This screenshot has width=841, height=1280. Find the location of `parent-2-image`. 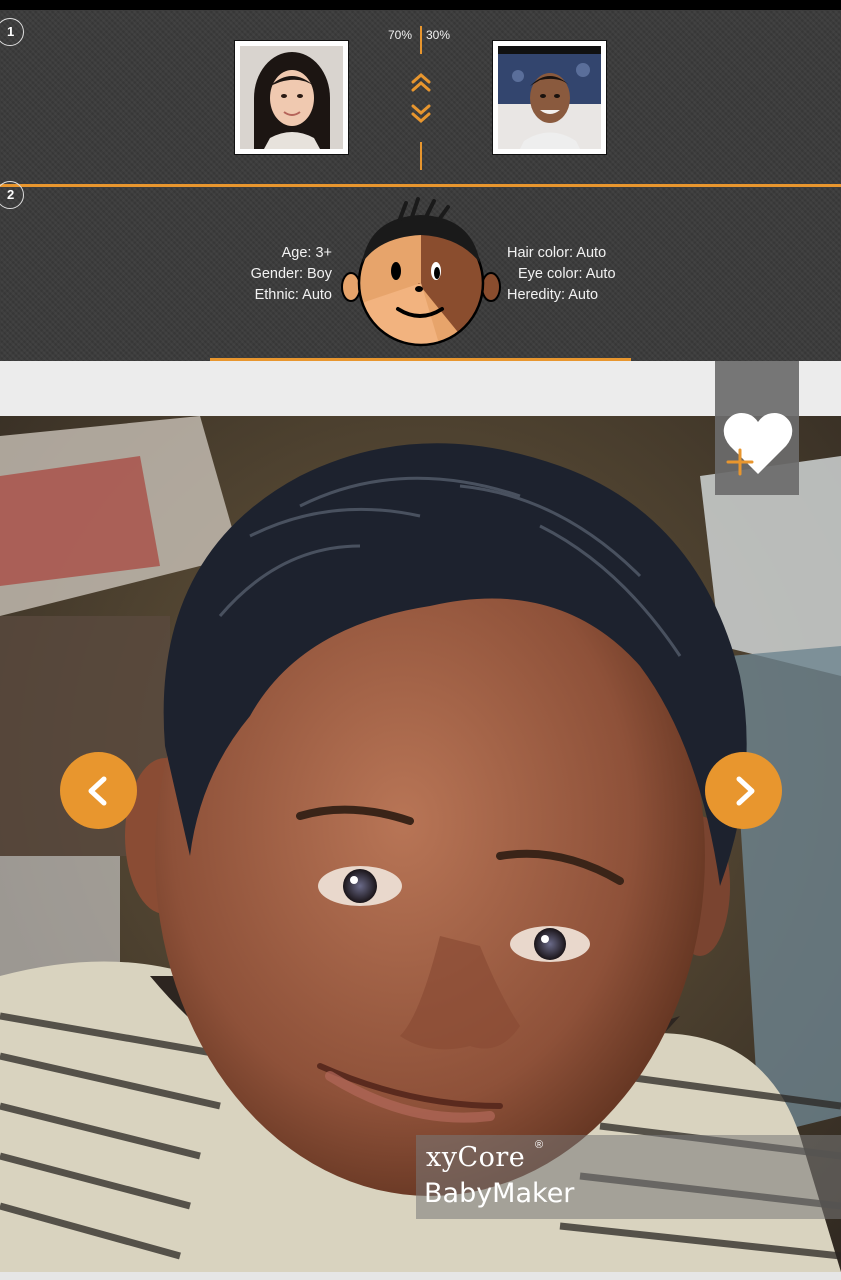

parent-2-image is located at coordinates (549, 97).